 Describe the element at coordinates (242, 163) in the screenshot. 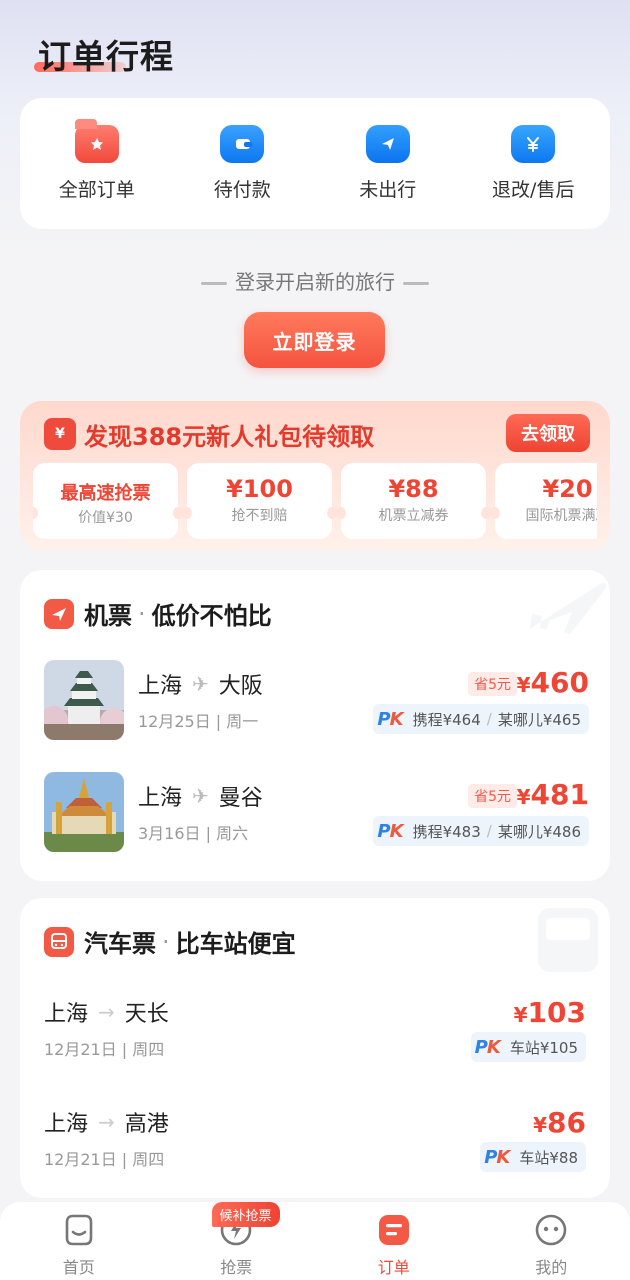

I see `category-pending-payment: 待付款` at that location.